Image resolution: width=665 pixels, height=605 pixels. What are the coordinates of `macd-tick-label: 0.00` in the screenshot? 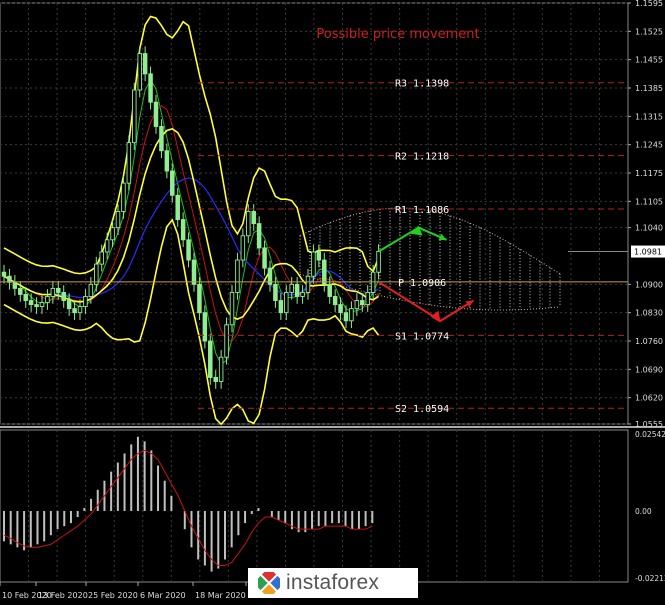 It's located at (643, 511).